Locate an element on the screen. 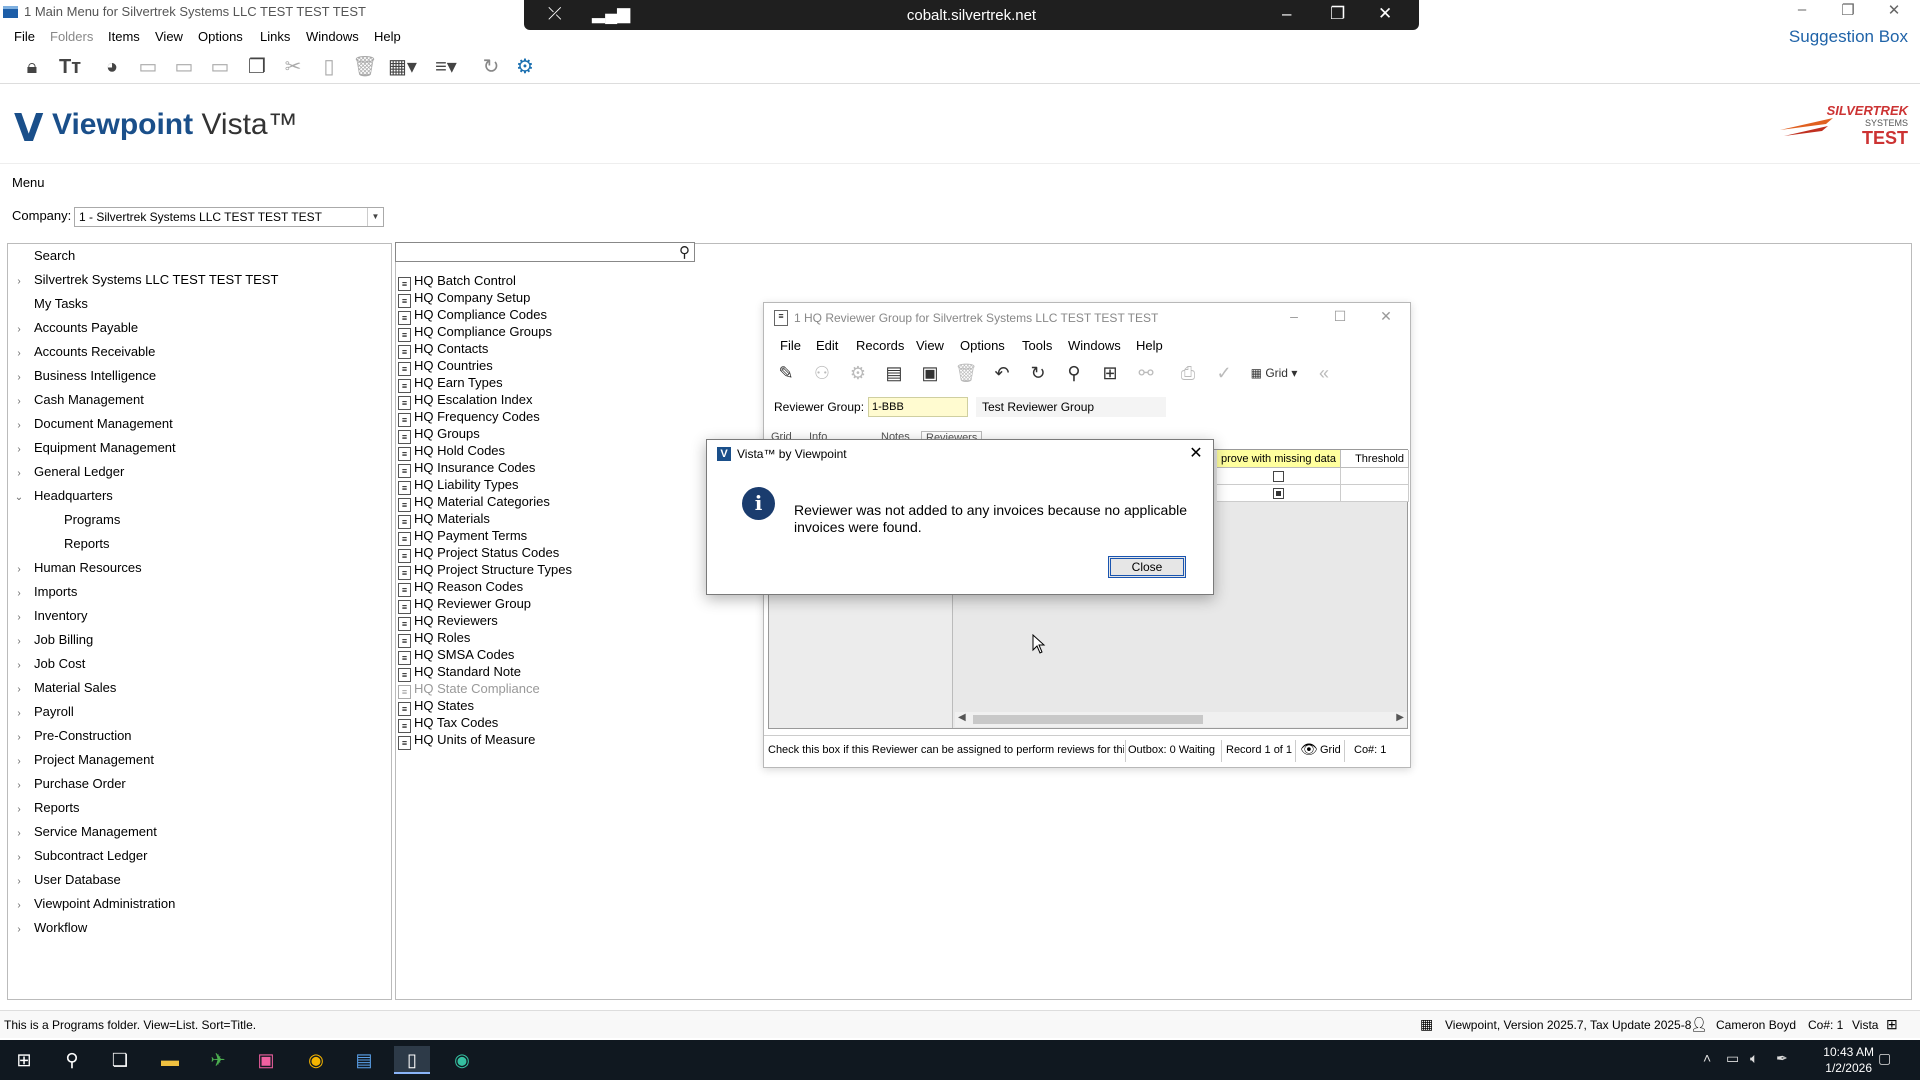  tree-item: ⌄ Headquarters is located at coordinates (62, 496).